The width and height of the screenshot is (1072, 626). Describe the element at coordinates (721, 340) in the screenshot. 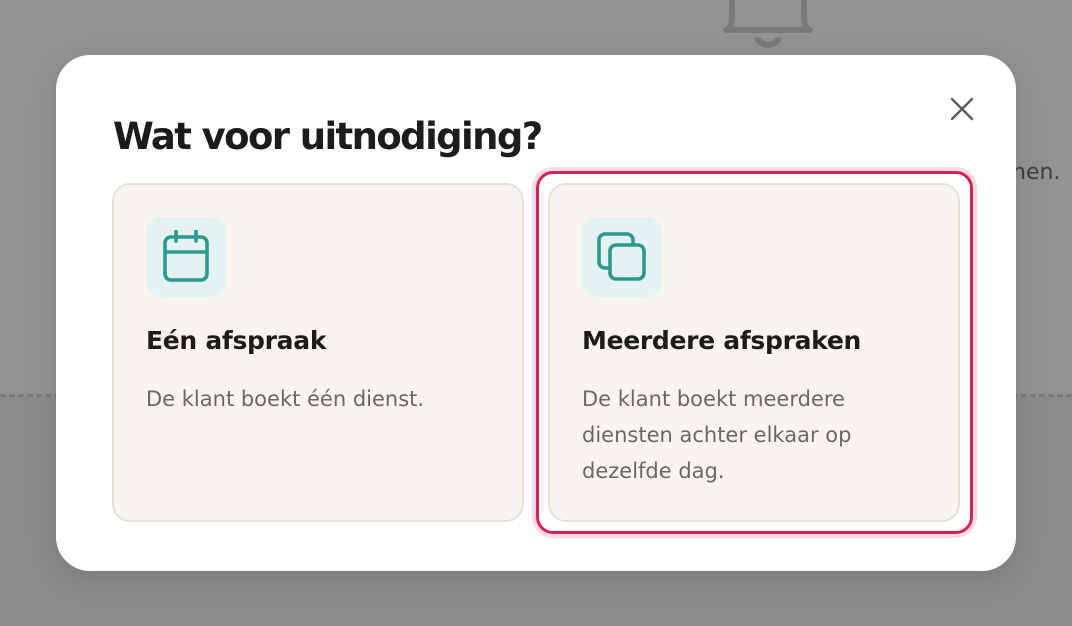

I see `option-title: Meerdere afspraken` at that location.